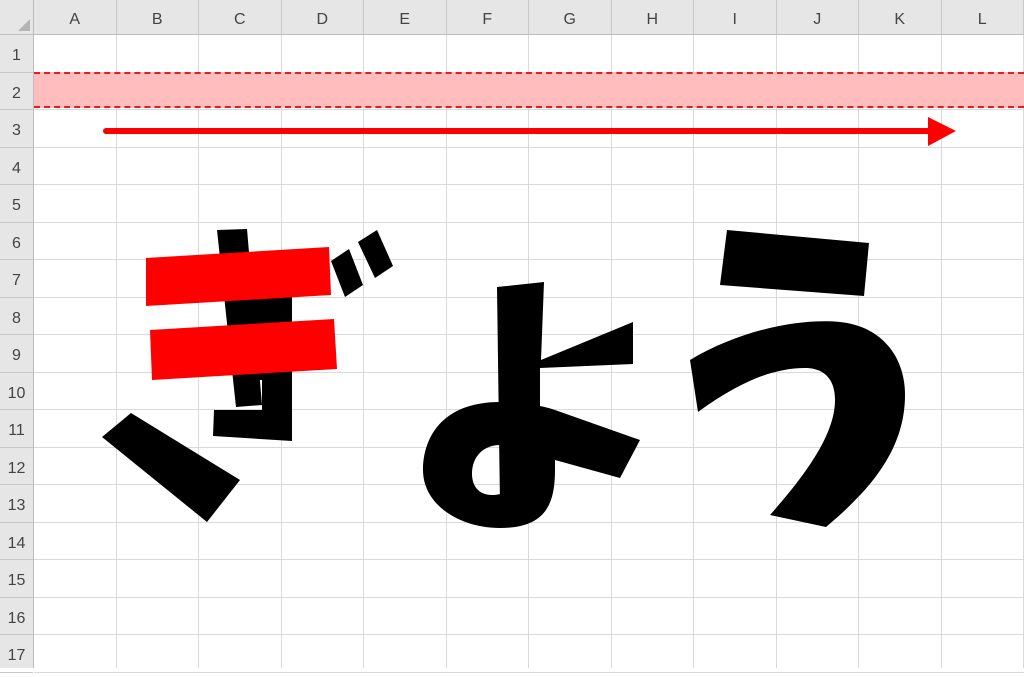 The width and height of the screenshot is (1024, 677). Describe the element at coordinates (238, 276) in the screenshot. I see `gi-upper-red-bar` at that location.